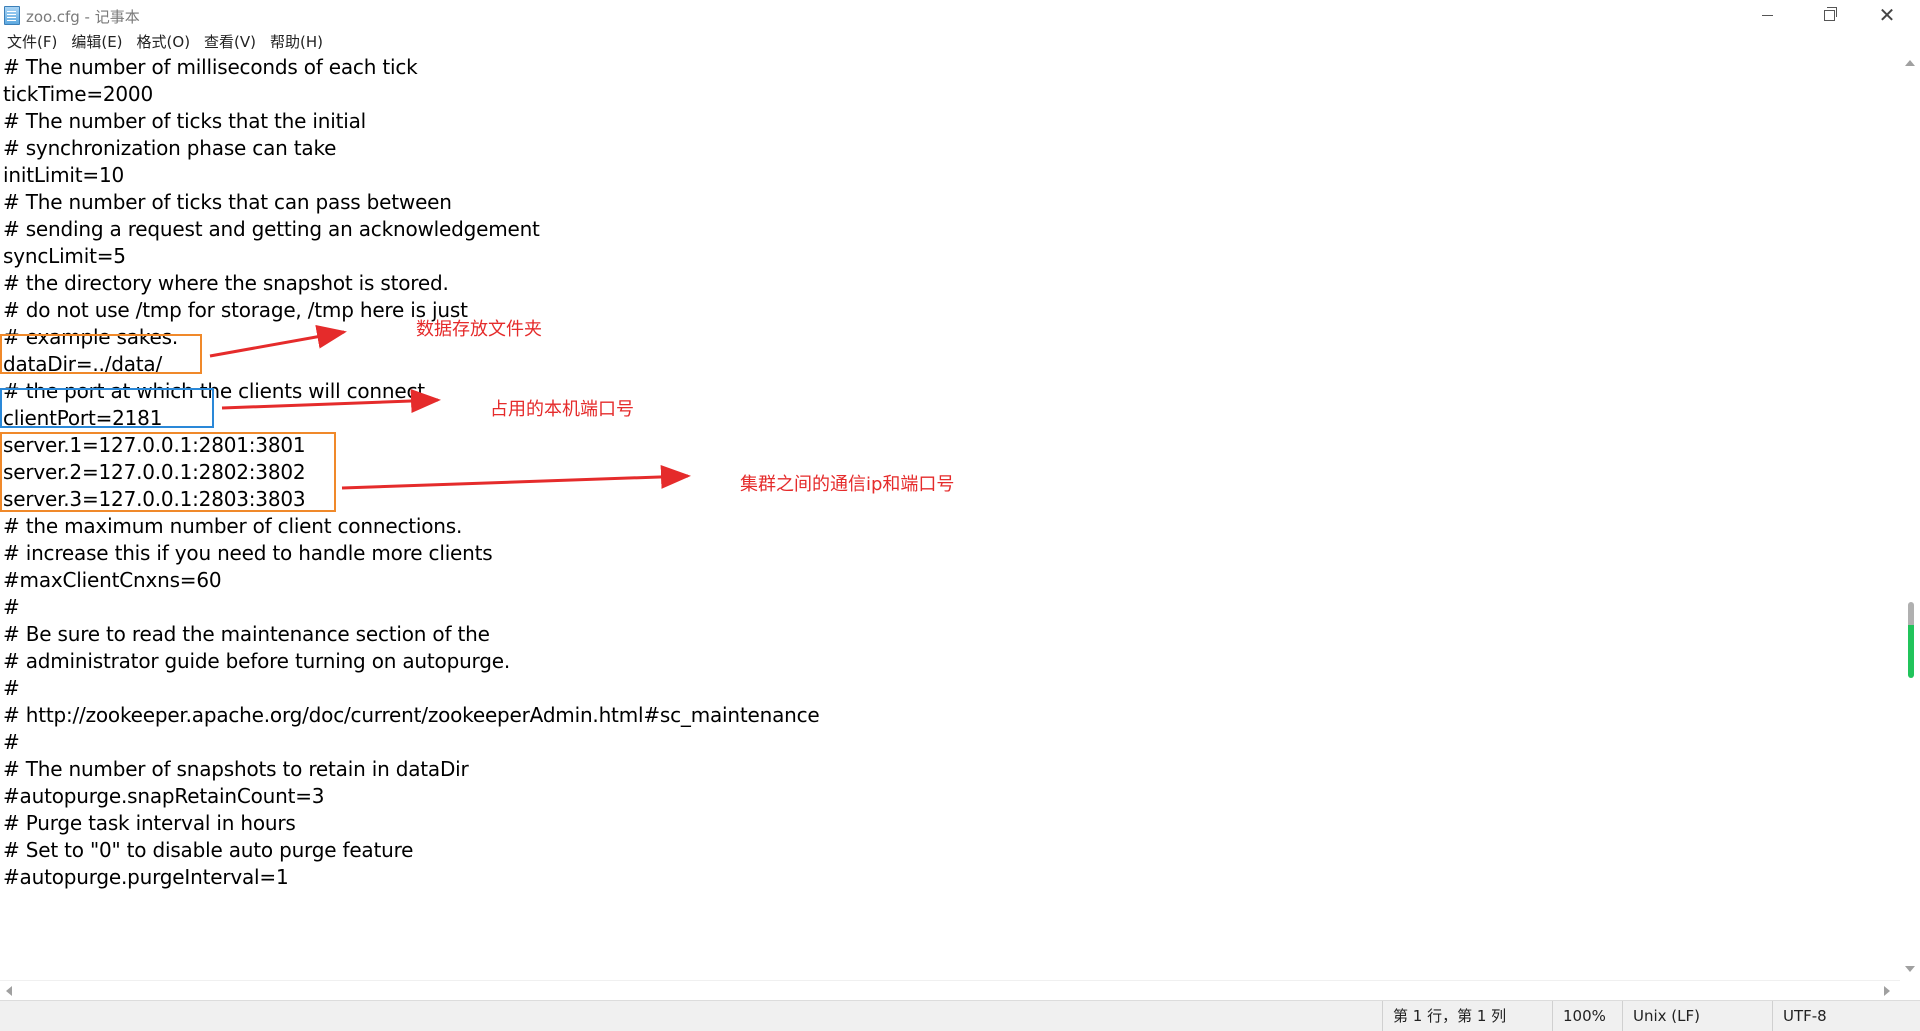 The height and width of the screenshot is (1031, 1920). I want to click on status-encoding: UTF-8, so click(1846, 1016).